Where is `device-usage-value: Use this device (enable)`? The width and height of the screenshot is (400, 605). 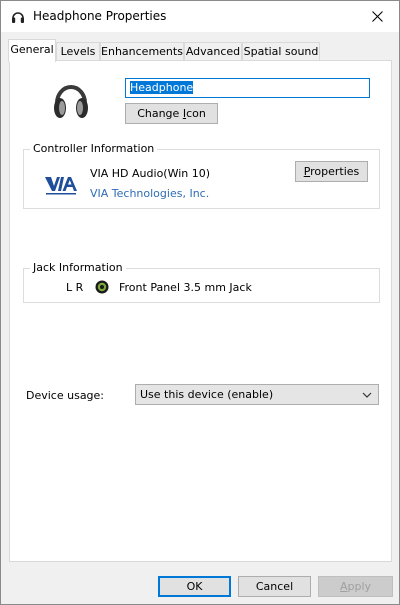 device-usage-value: Use this device (enable) is located at coordinates (207, 394).